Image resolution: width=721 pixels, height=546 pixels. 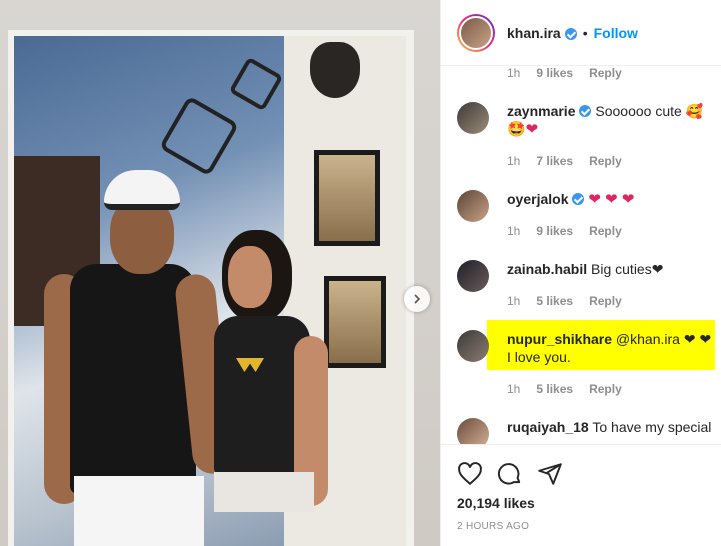 I want to click on comment-text: Big cuties❤, so click(x=627, y=269).